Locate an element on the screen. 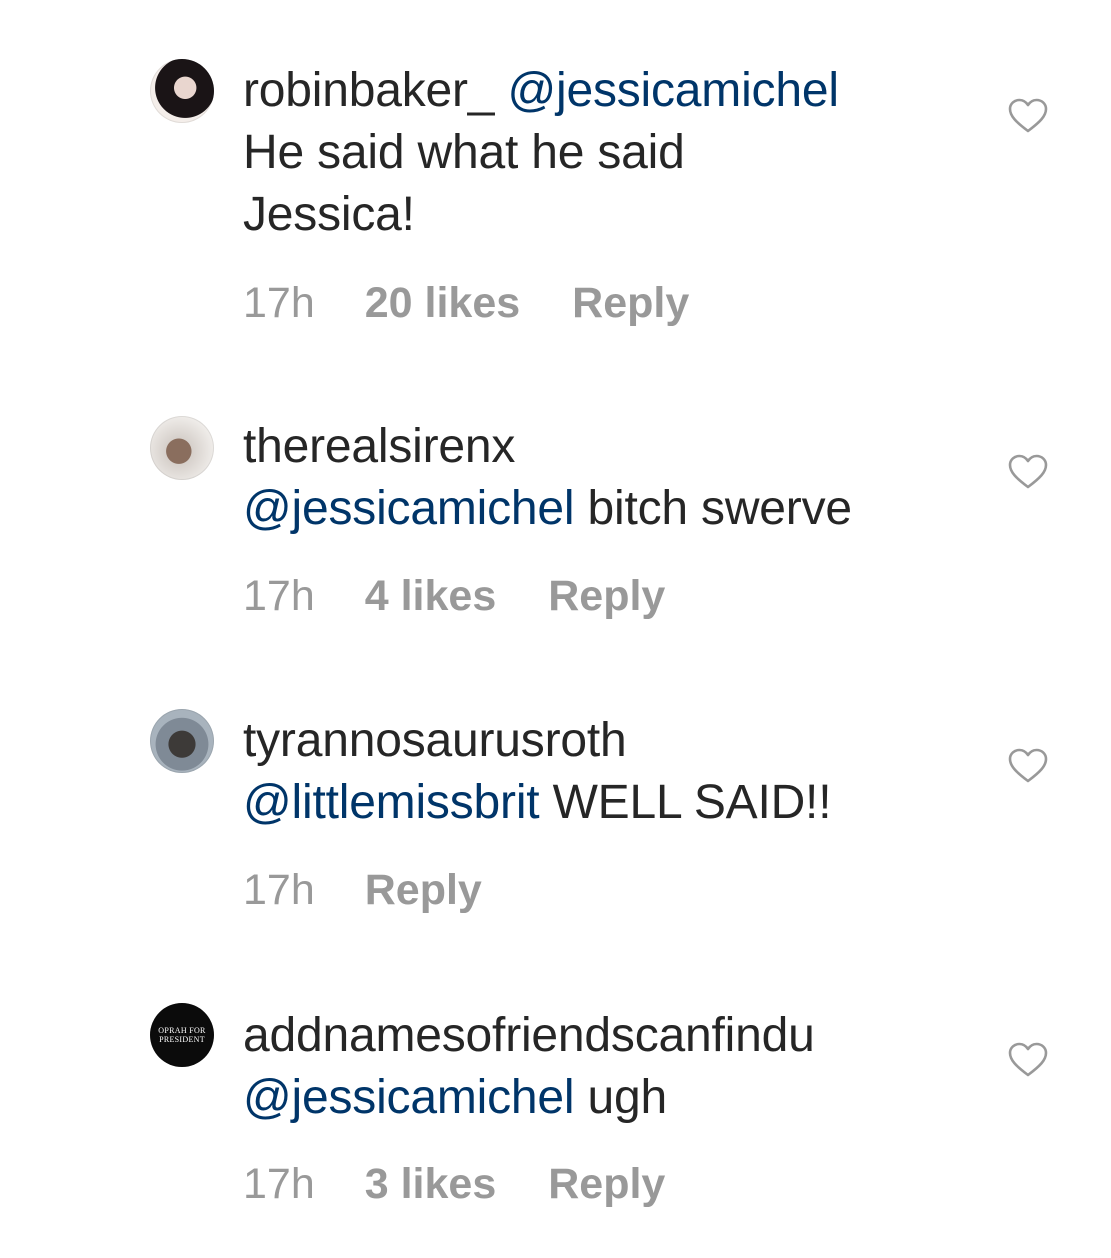 The width and height of the screenshot is (1111, 1258). comment-likes: 20 likes is located at coordinates (442, 303).